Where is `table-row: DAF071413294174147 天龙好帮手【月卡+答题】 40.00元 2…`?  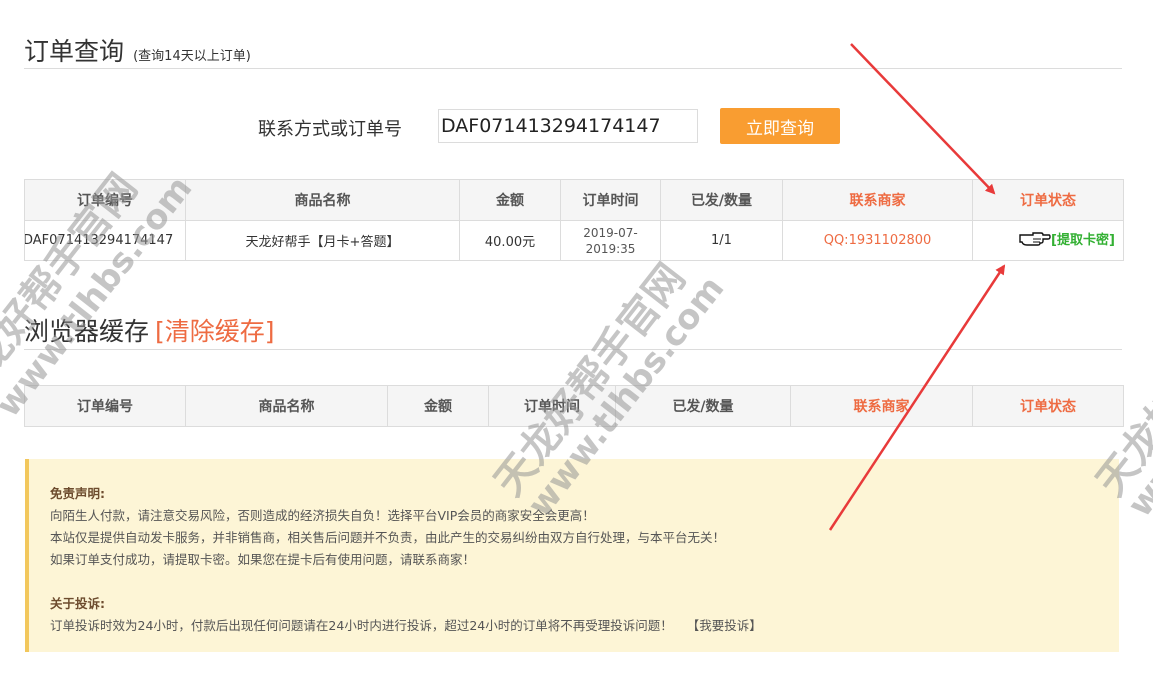 table-row: DAF071413294174147 天龙好帮手【月卡+答题】 40.00元 2… is located at coordinates (574, 240).